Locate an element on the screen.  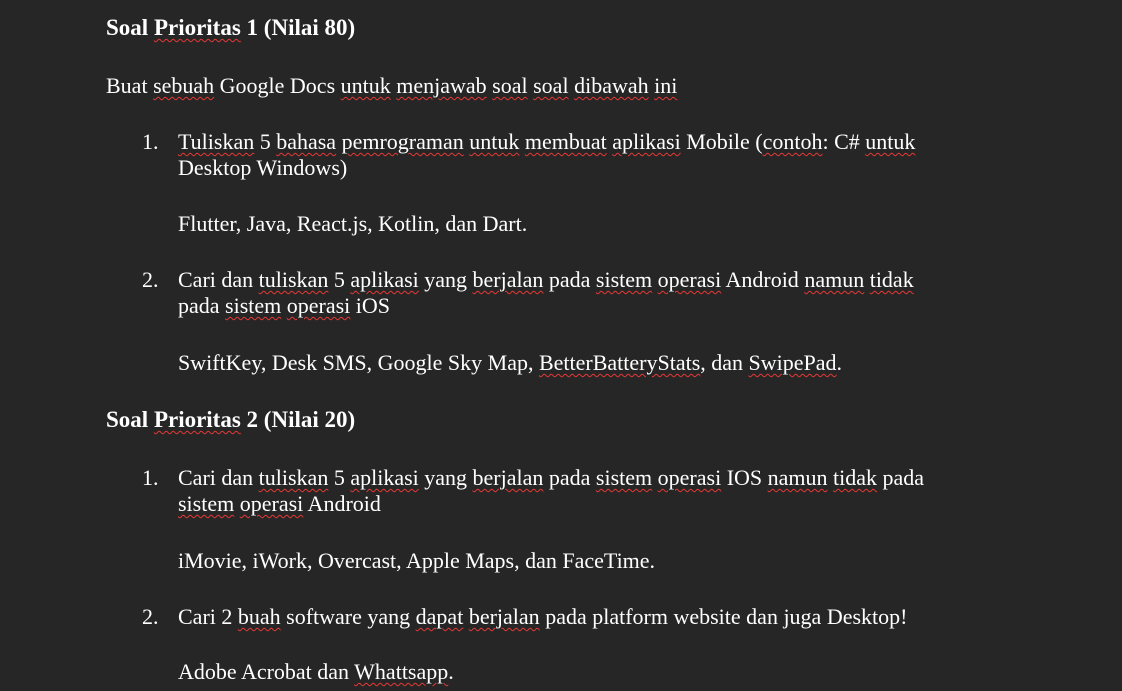
section-heading-1: Soal Prioritas 1 (Nilai 80) is located at coordinates (230, 28).